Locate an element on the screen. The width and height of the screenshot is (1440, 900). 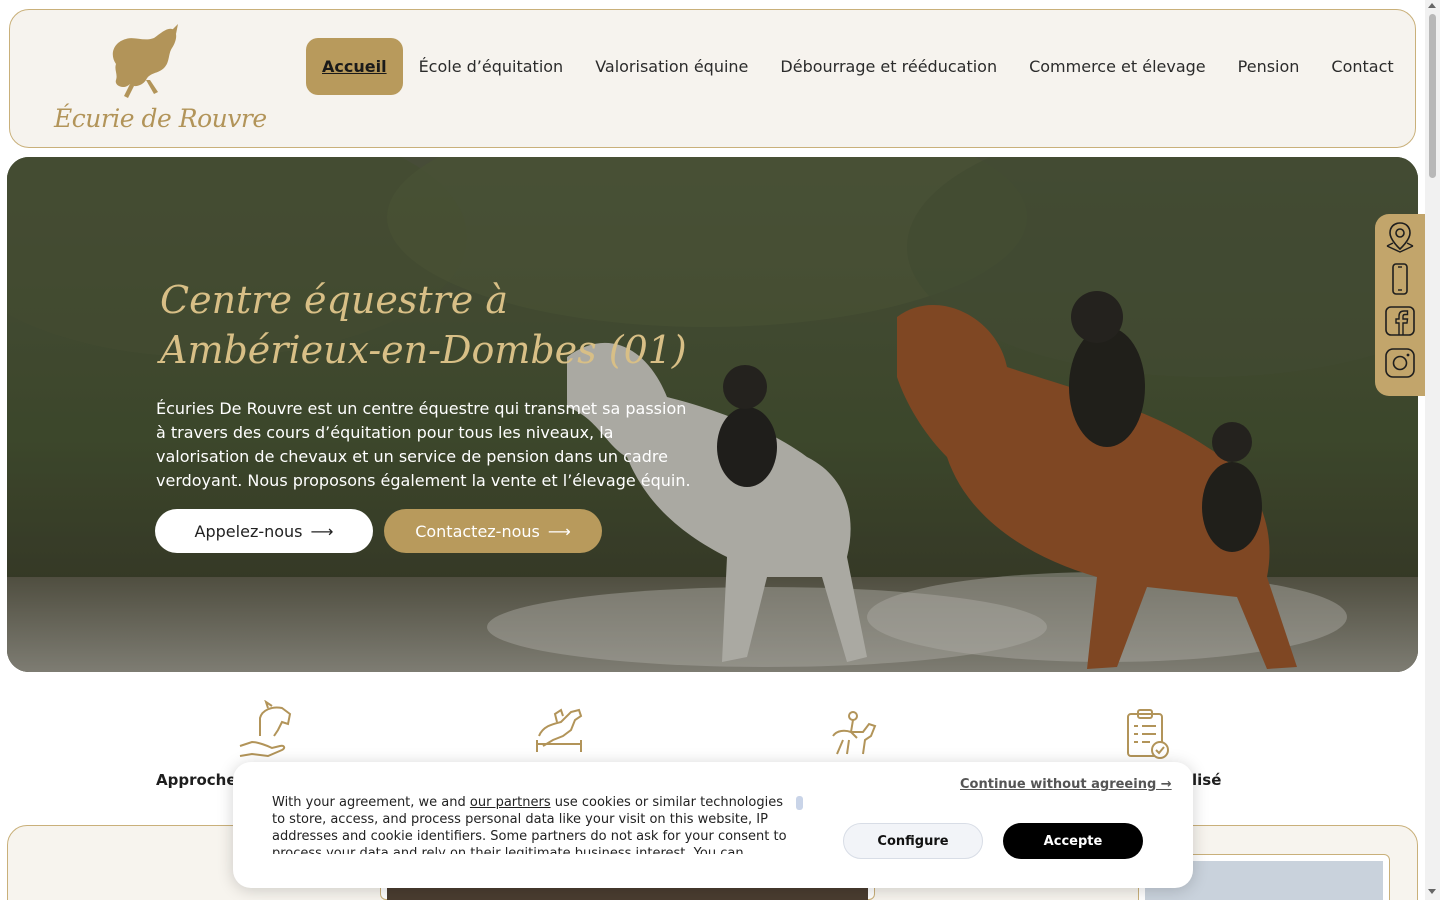
jumping-horse-icon is located at coordinates (559, 730).